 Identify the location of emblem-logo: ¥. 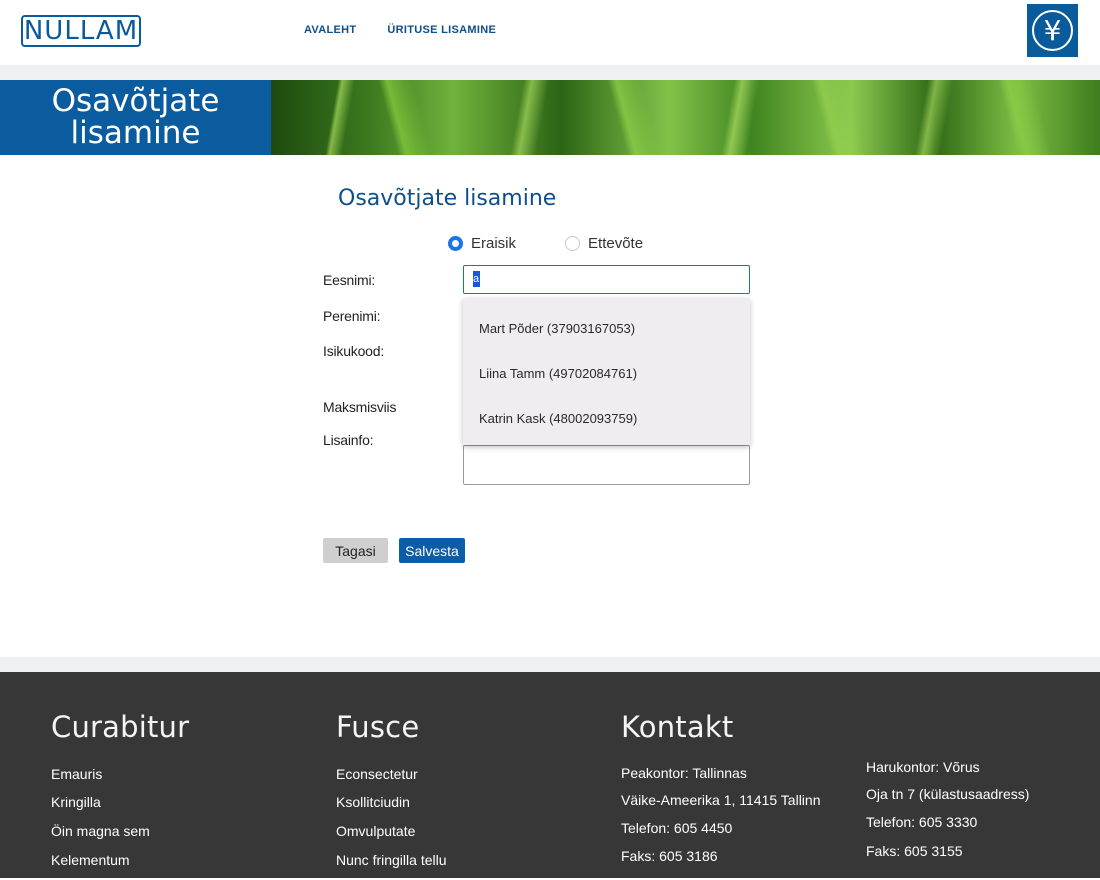
(1052, 30).